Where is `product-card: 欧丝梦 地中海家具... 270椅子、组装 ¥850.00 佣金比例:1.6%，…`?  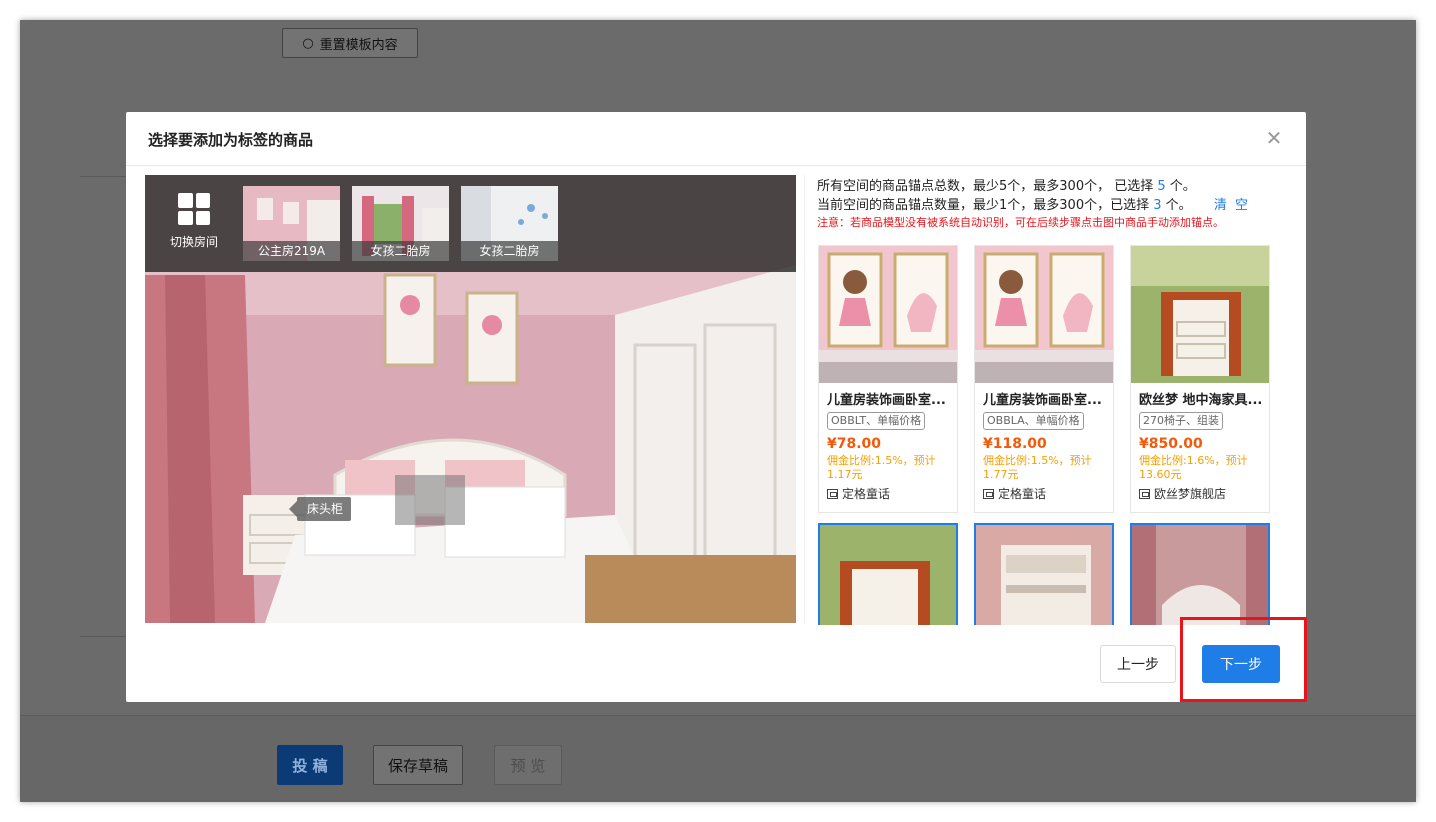
product-card: 欧丝梦 地中海家具... 270椅子、组装 ¥850.00 佣金比例:1.6%，… is located at coordinates (1200, 379).